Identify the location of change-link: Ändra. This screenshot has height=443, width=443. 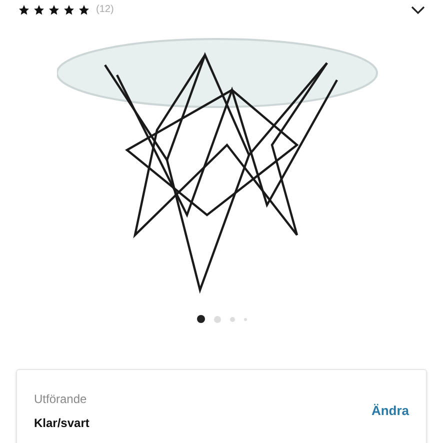
(390, 411).